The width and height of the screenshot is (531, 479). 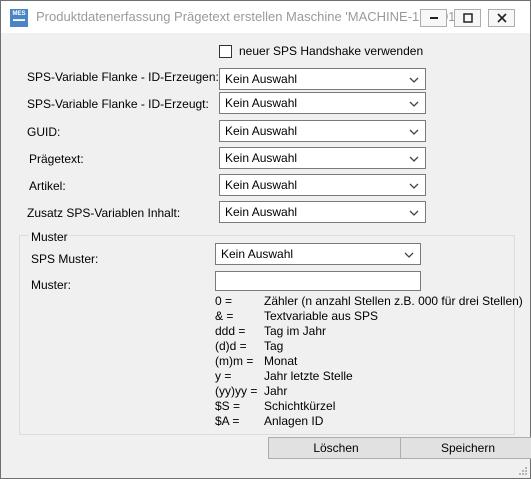 What do you see at coordinates (465, 448) in the screenshot?
I see `save-button: Speichern` at bounding box center [465, 448].